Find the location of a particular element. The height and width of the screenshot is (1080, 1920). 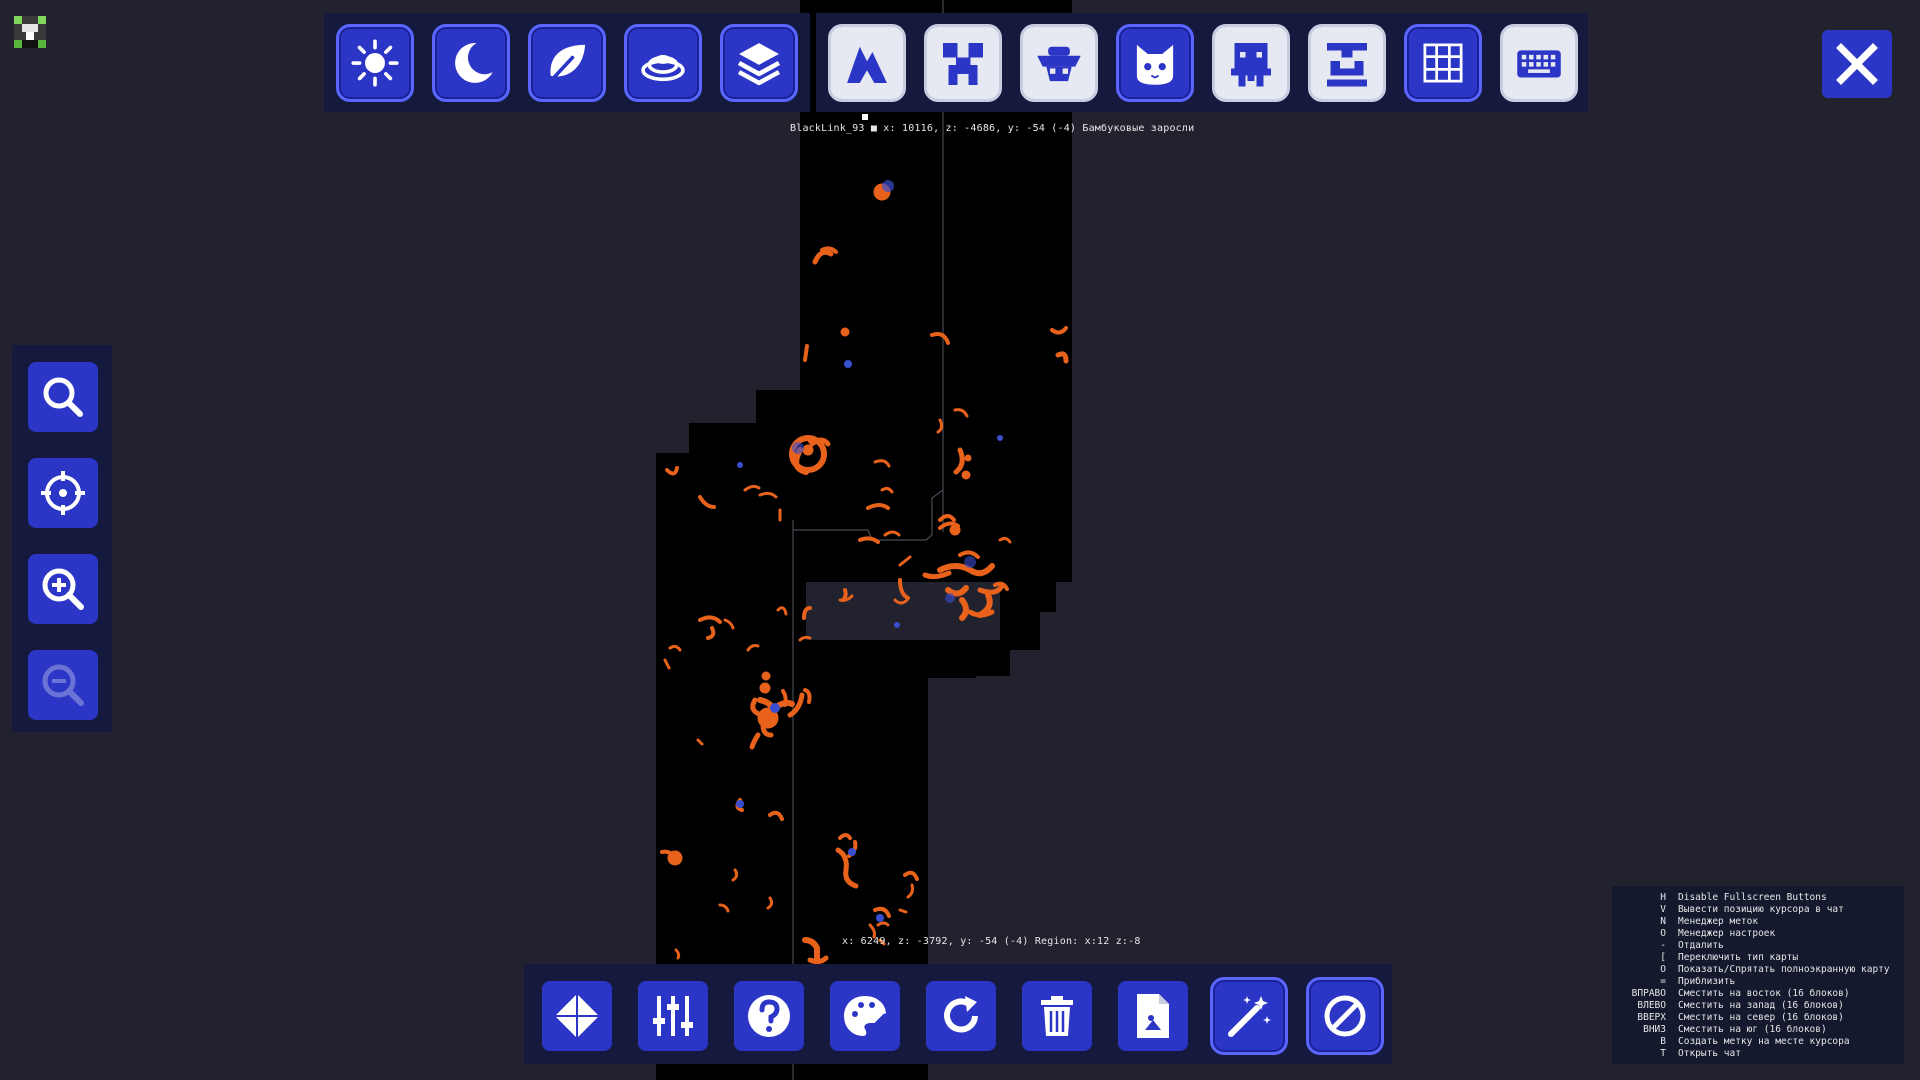

pets-toggle-button is located at coordinates (1155, 63).